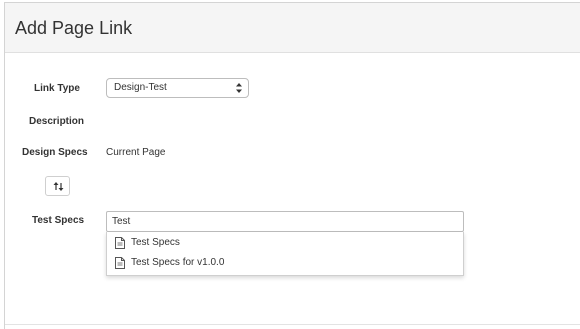 The height and width of the screenshot is (329, 580). What do you see at coordinates (74, 28) in the screenshot?
I see `dialog-title: Add Page Link` at bounding box center [74, 28].